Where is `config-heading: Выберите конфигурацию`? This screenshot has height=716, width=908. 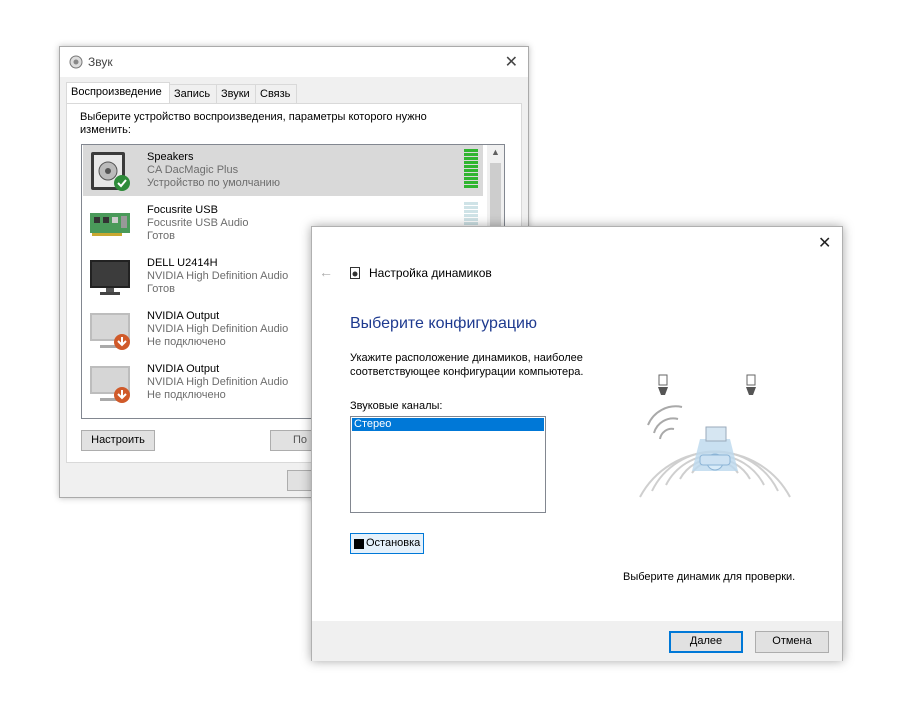
config-heading: Выберите конфигурацию is located at coordinates (443, 323).